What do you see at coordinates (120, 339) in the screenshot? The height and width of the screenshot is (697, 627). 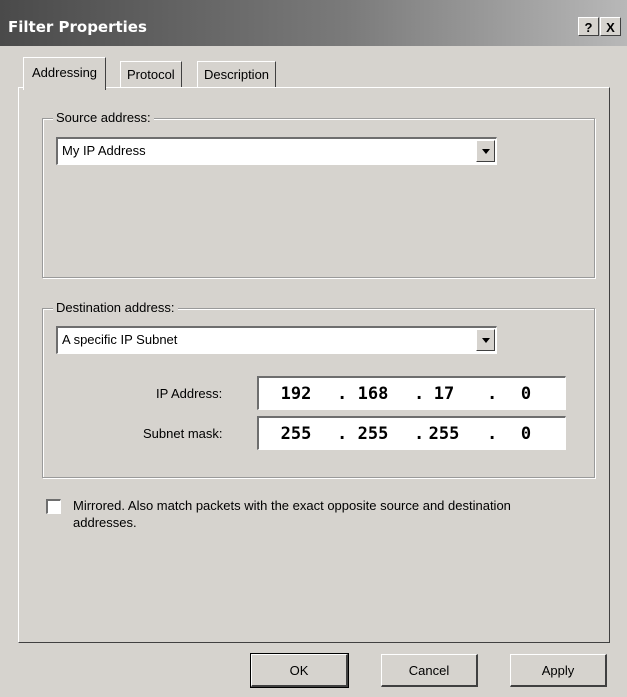 I see `destination-address-value: A specific IP Subnet` at bounding box center [120, 339].